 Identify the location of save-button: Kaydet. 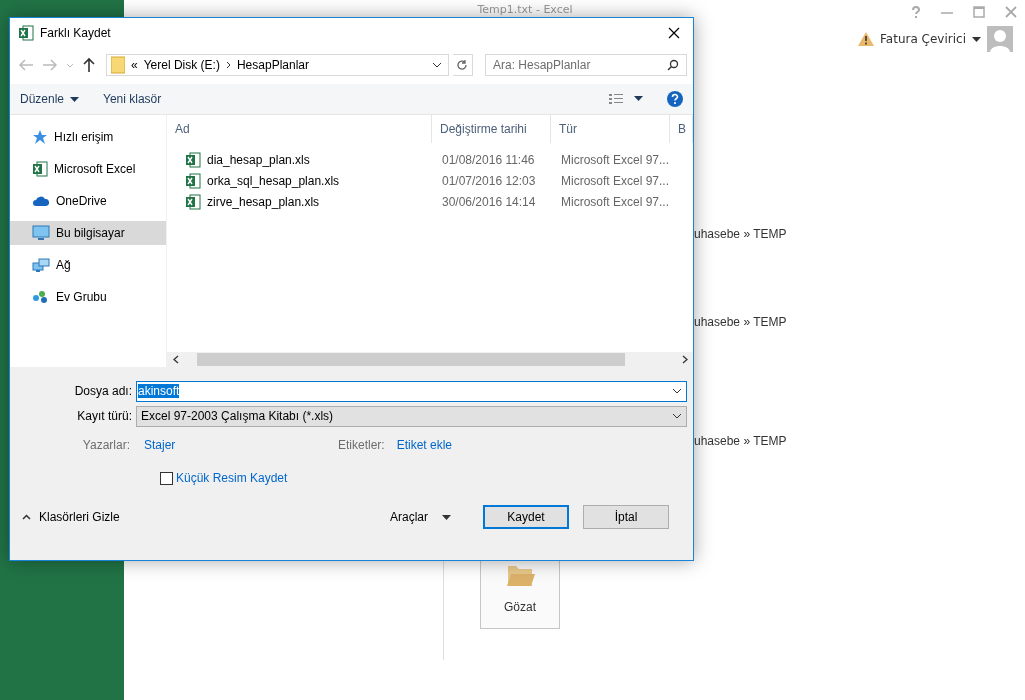
(526, 517).